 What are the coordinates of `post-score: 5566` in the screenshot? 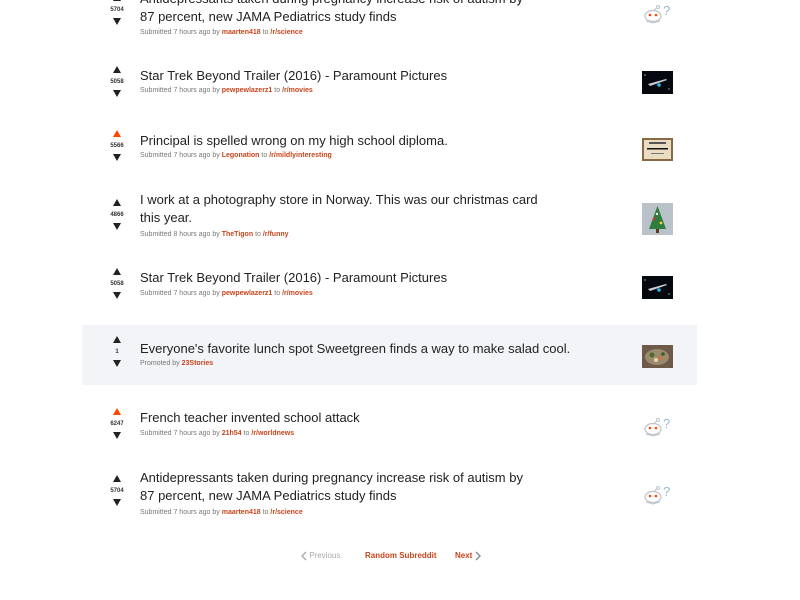 It's located at (117, 146).